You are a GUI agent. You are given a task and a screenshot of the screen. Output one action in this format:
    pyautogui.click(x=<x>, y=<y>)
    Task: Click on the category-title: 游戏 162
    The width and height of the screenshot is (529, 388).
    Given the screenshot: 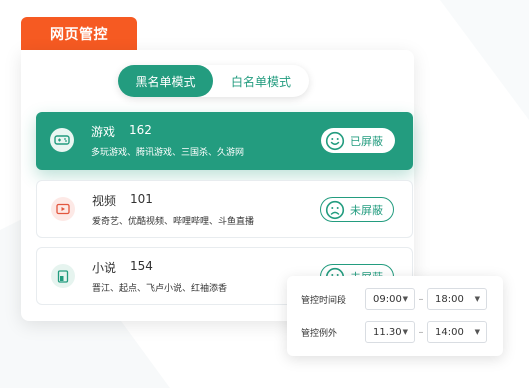 What is the action you would take?
    pyautogui.click(x=121, y=131)
    